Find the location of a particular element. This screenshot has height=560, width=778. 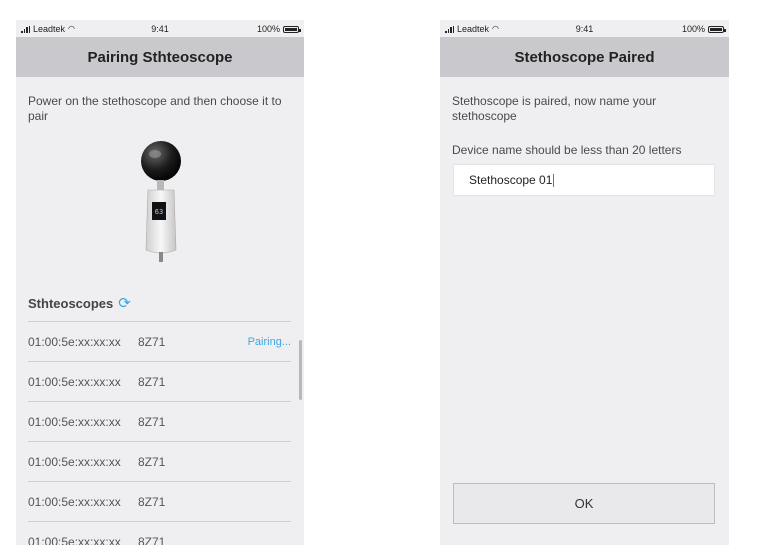

page-title: Stethoscope Paired is located at coordinates (584, 57).